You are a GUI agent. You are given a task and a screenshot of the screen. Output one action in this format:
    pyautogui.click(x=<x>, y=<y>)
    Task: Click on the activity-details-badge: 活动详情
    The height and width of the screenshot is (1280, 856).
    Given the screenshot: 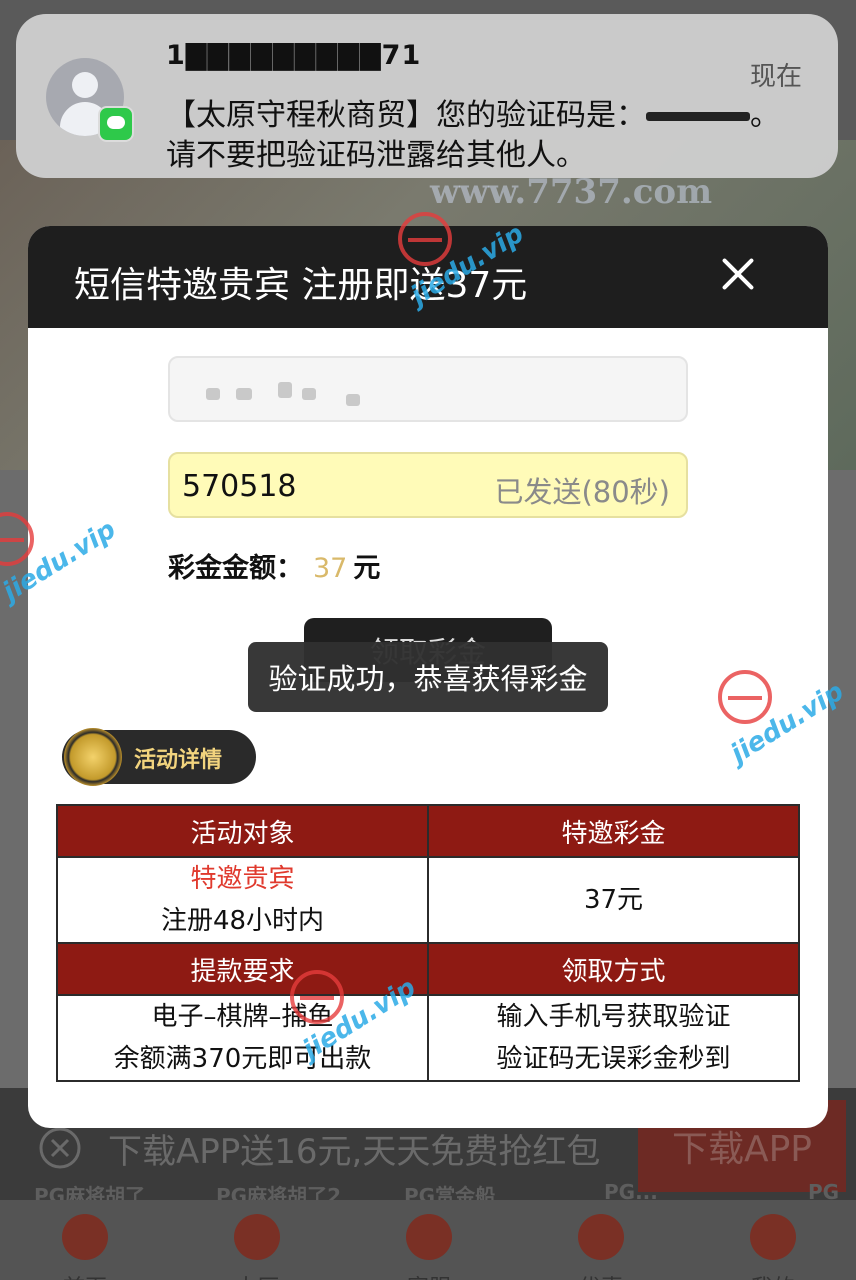 What is the action you would take?
    pyautogui.click(x=159, y=757)
    